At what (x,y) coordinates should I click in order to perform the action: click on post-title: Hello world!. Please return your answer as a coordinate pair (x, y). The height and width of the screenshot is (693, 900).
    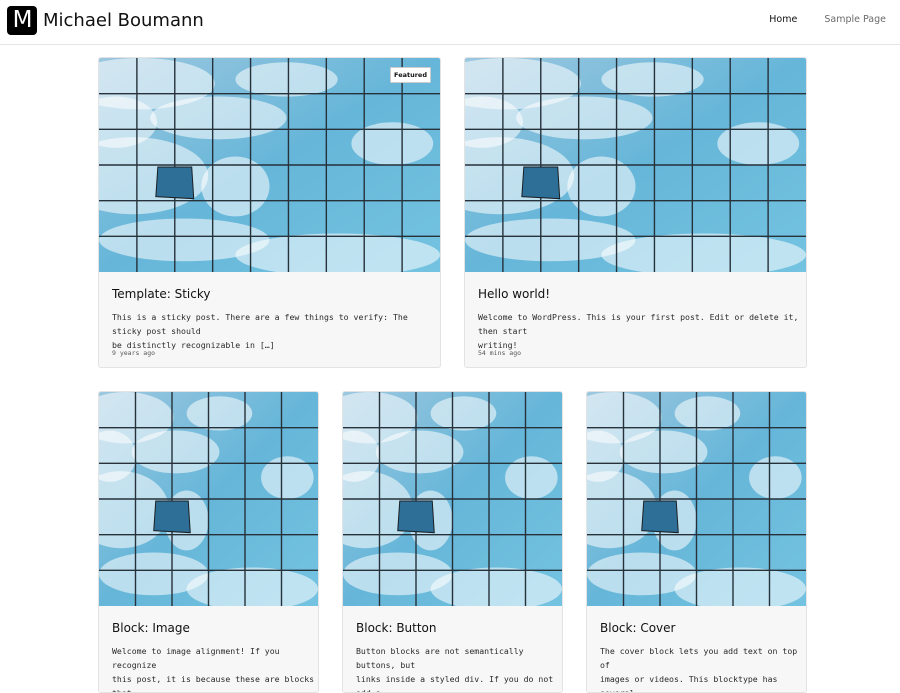
    Looking at the image, I should click on (514, 294).